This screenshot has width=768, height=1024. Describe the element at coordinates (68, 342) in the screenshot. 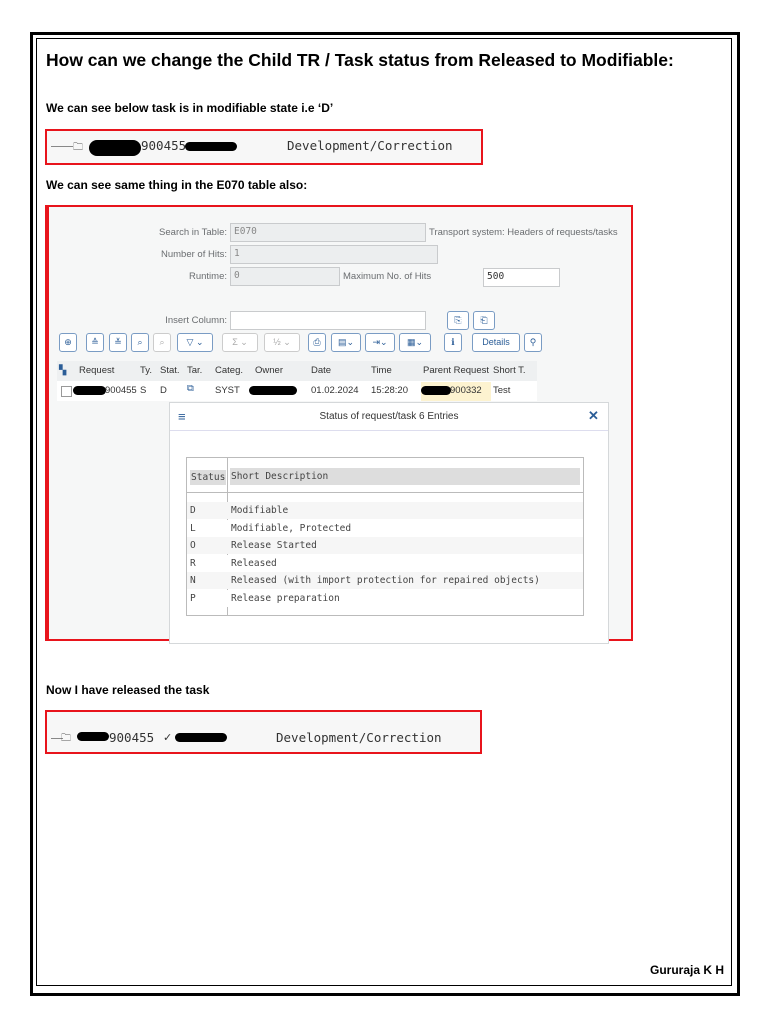

I see `zoom-icon: ⊕` at that location.